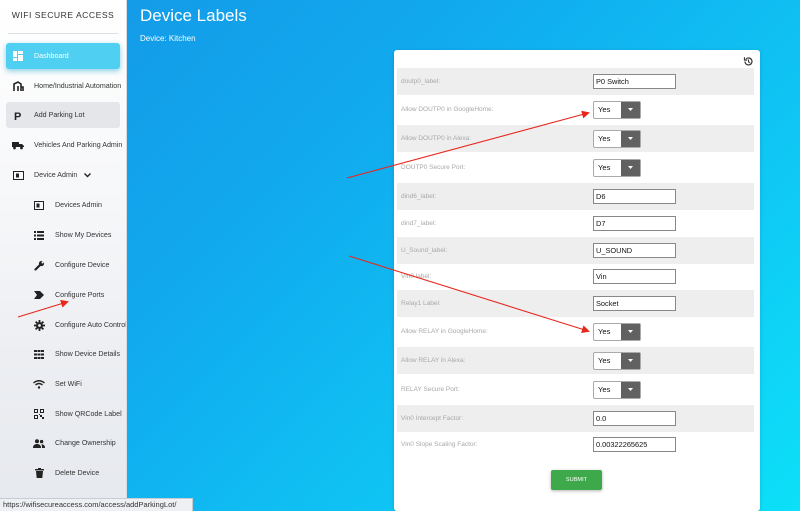  I want to click on form-row-allow-doutp0-alexa: Allow DOUTP0 in Alexa: Yes, so click(575, 138).